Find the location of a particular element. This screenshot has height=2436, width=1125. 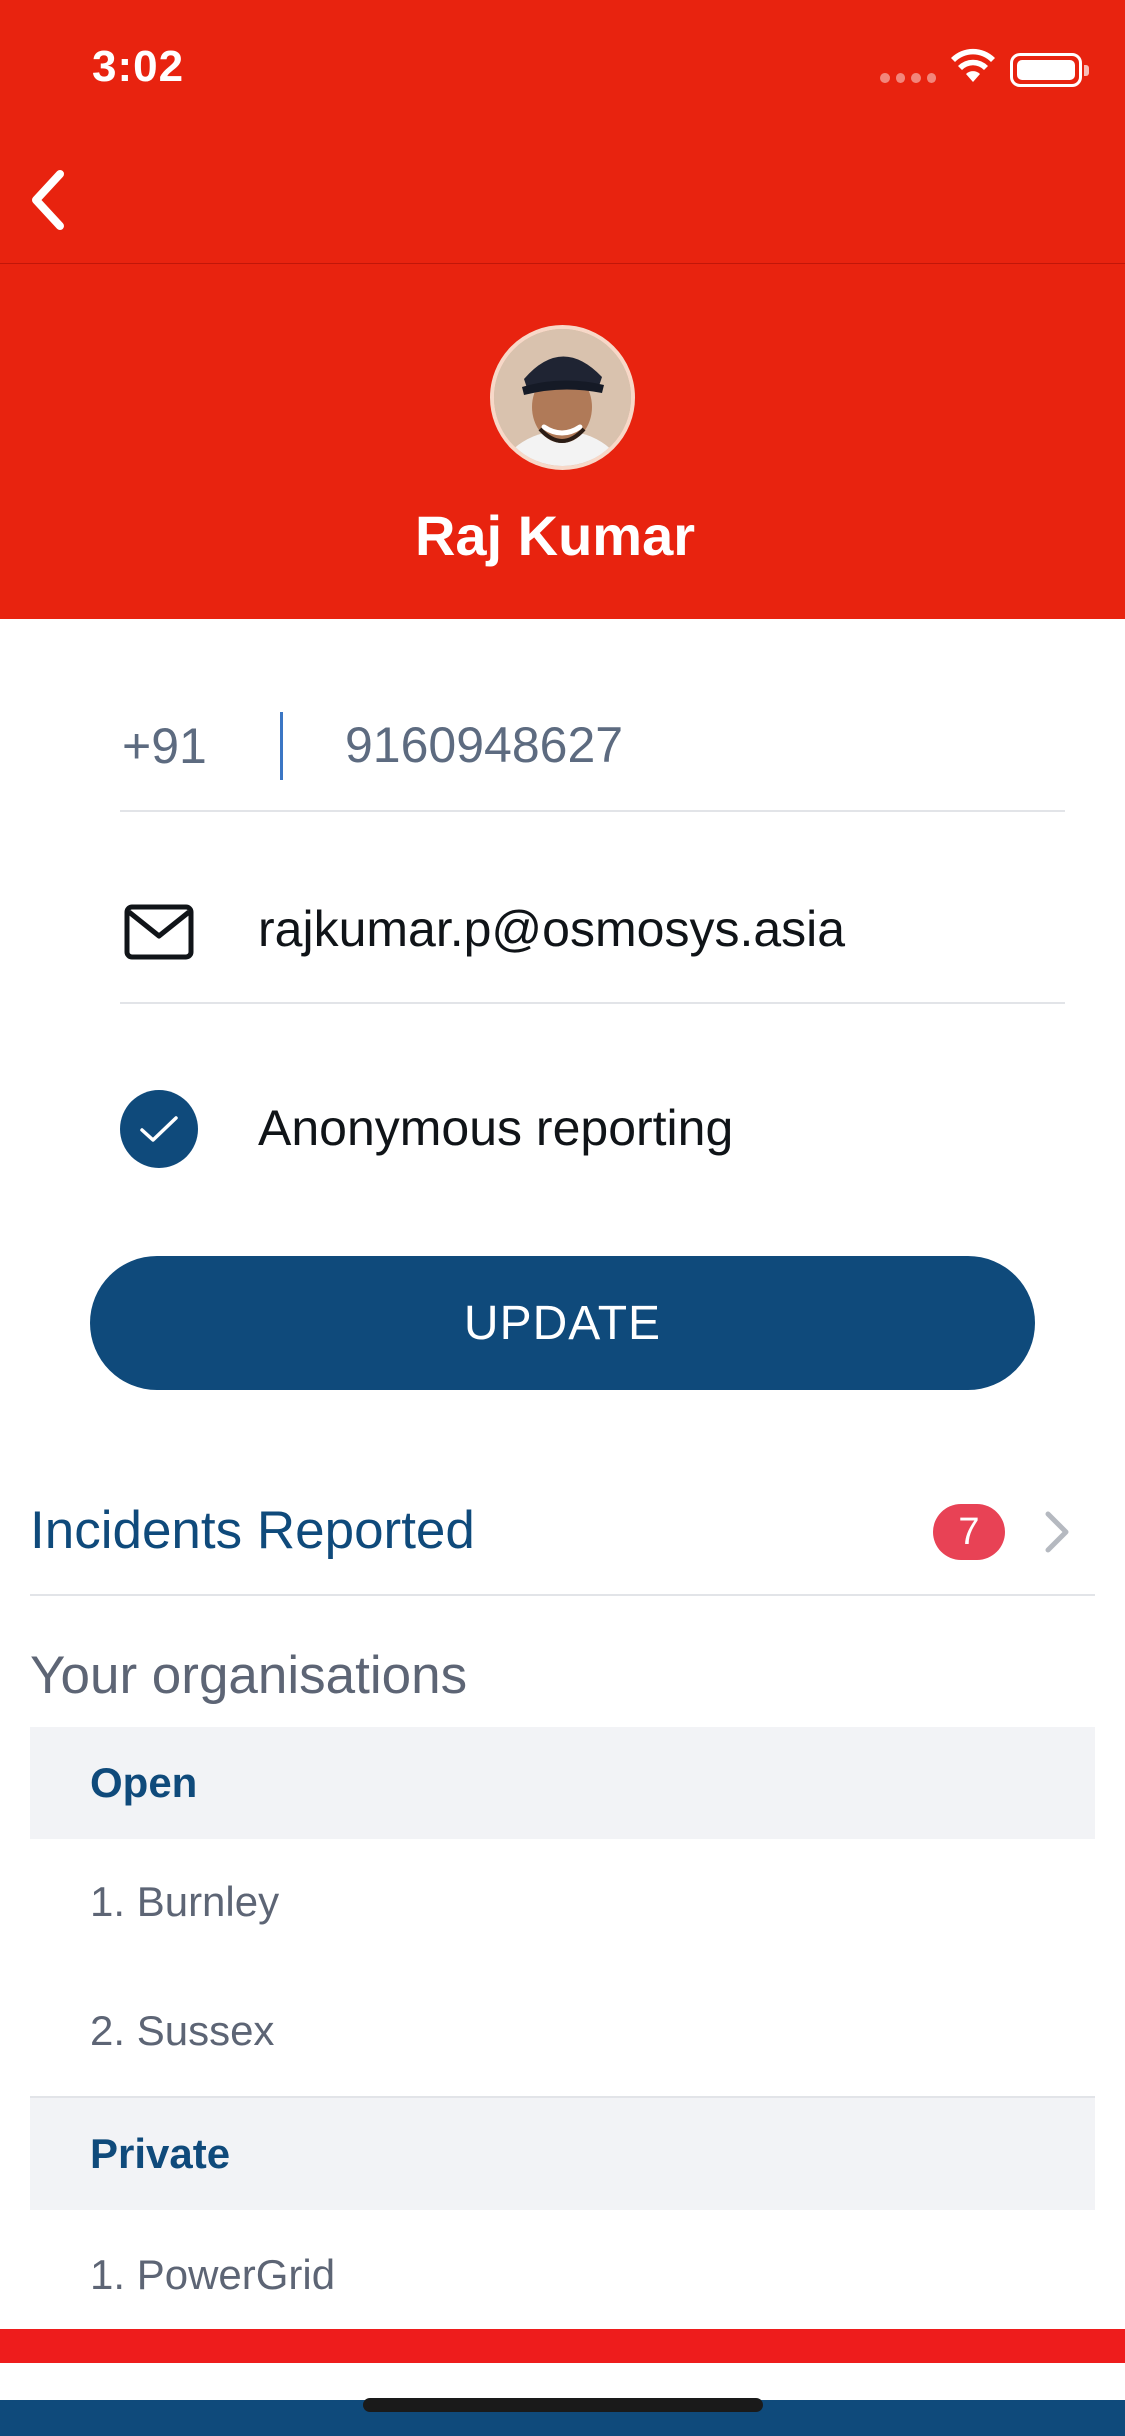

email-field is located at coordinates (592, 943).